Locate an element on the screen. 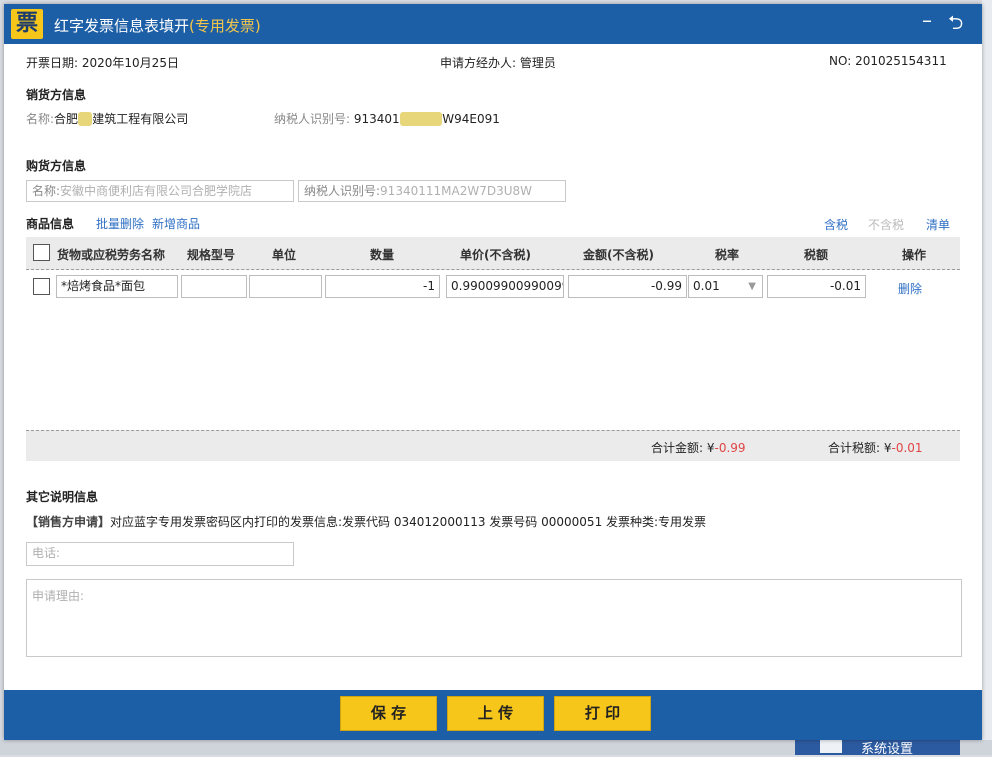  seller-tax-id: 纳税人识别号: 913401xxxxxxW94E091 is located at coordinates (387, 118).